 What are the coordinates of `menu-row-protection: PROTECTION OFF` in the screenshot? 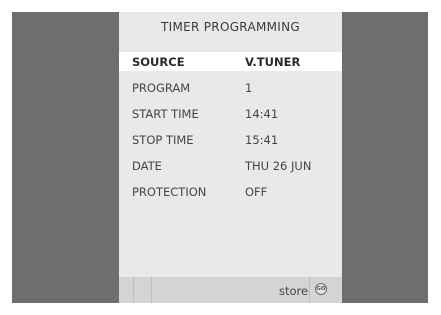 It's located at (230, 191).